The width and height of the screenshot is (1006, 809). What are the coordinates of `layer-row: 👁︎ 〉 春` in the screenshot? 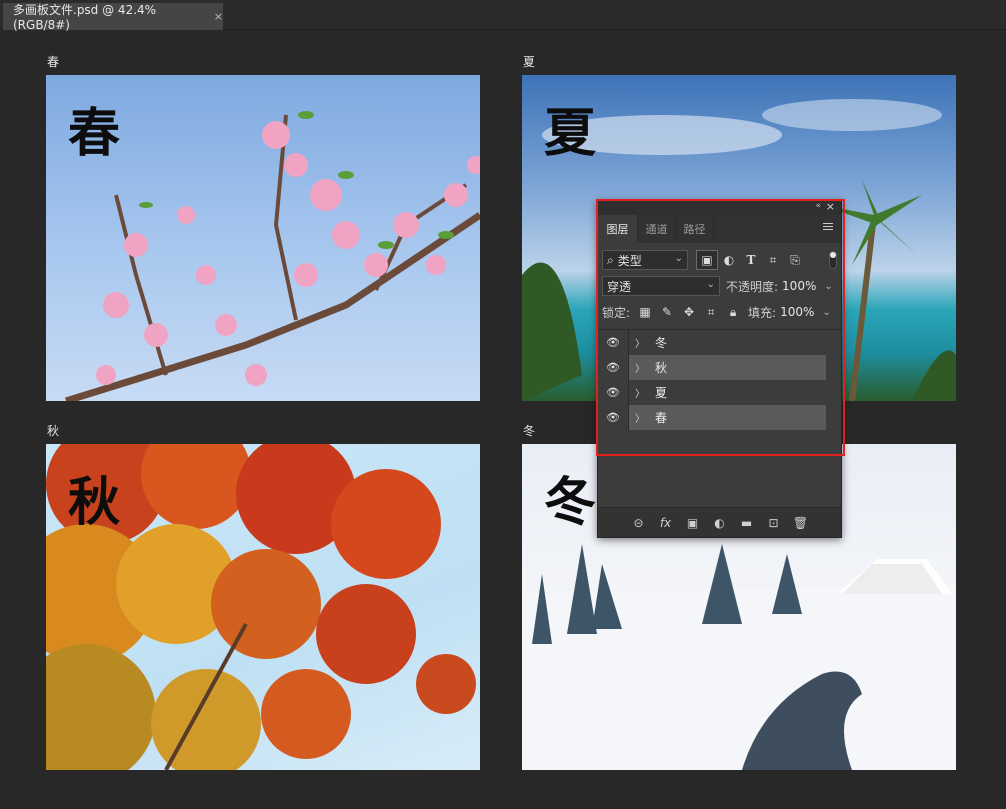 It's located at (719, 417).